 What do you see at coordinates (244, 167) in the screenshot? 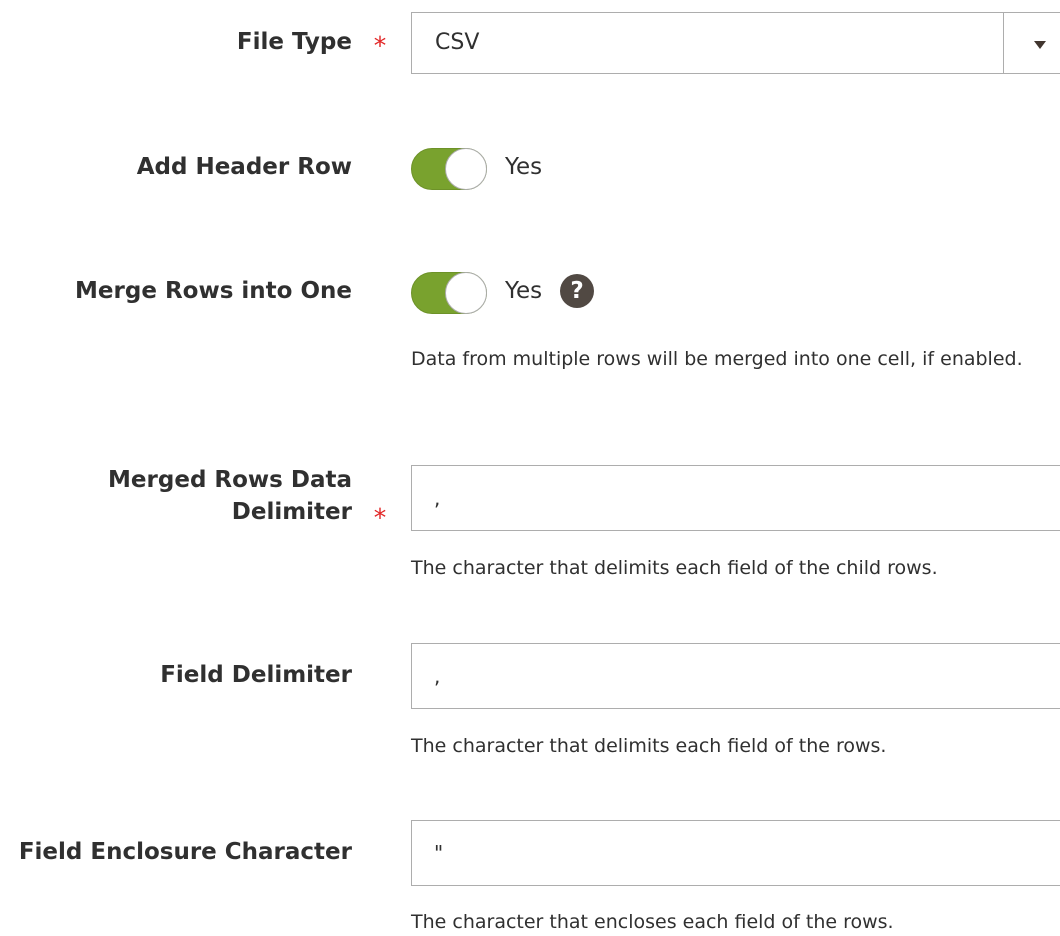
I see `add-header-row-label: Add Header Row` at bounding box center [244, 167].